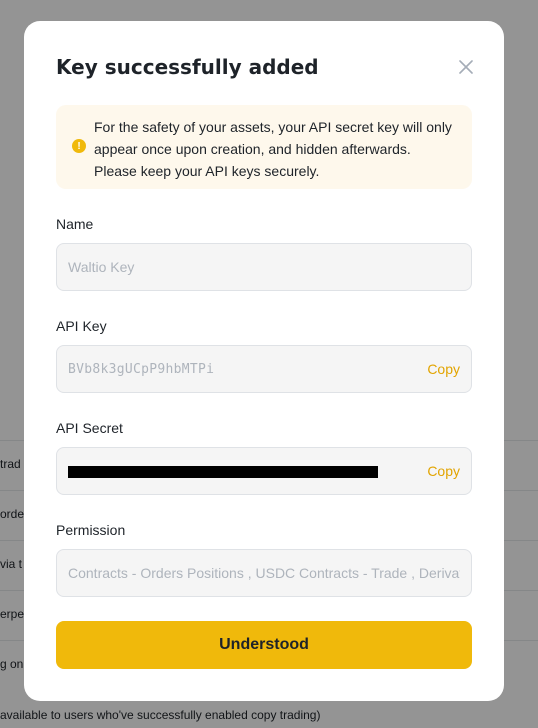 Image resolution: width=538 pixels, height=728 pixels. Describe the element at coordinates (264, 645) in the screenshot. I see `understood-button: Understood` at that location.